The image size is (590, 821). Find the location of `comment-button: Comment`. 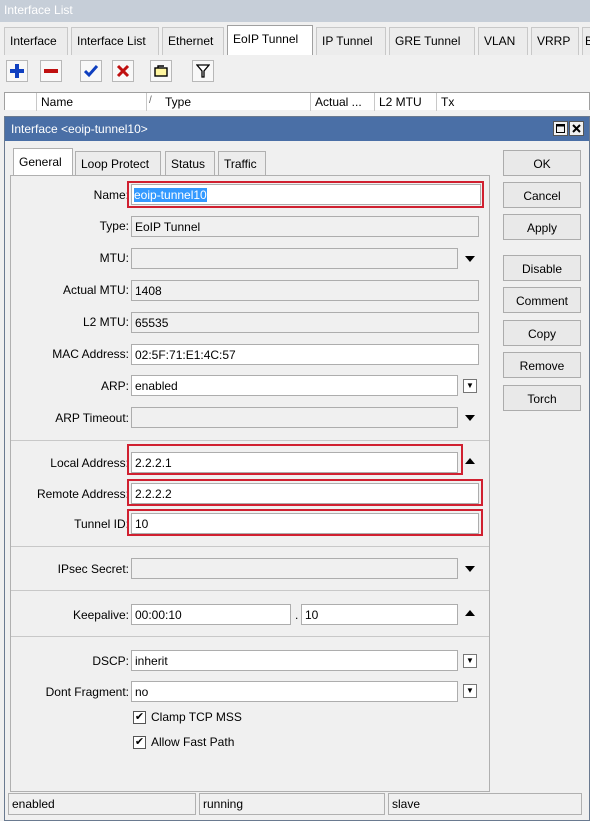

comment-button: Comment is located at coordinates (542, 300).